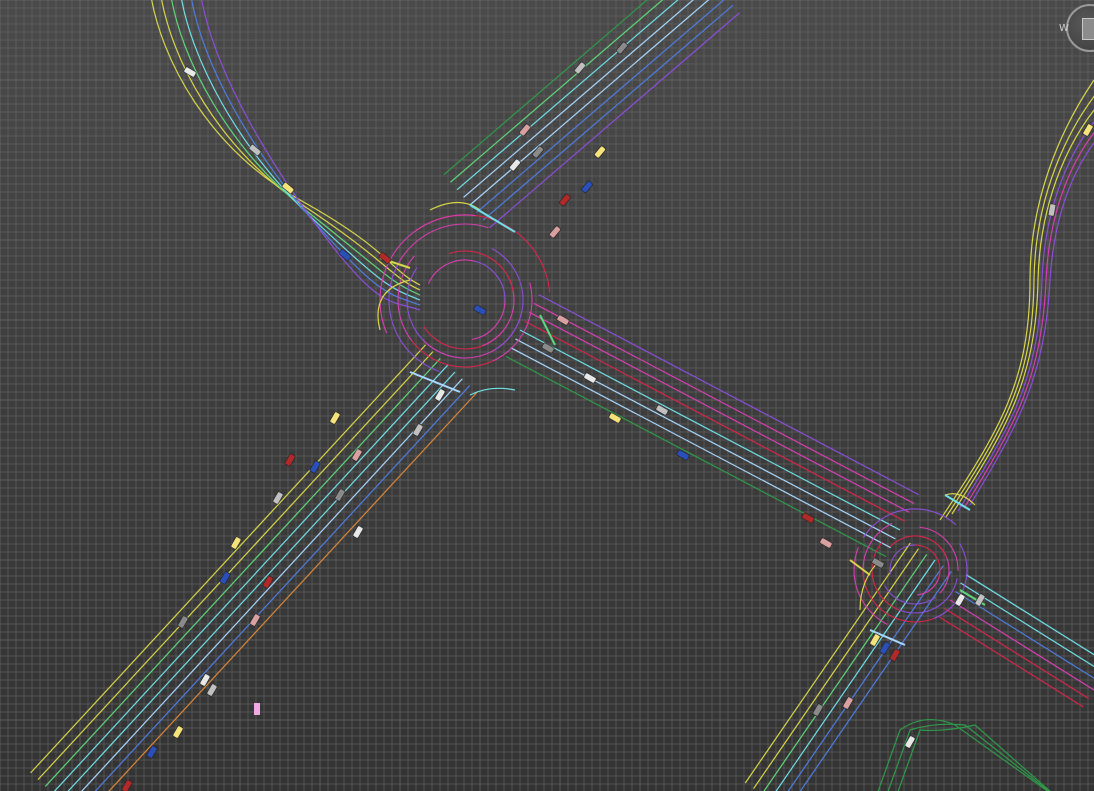 This screenshot has height=791, width=1094. What do you see at coordinates (1088, 29) in the screenshot?
I see `viewcube-face` at bounding box center [1088, 29].